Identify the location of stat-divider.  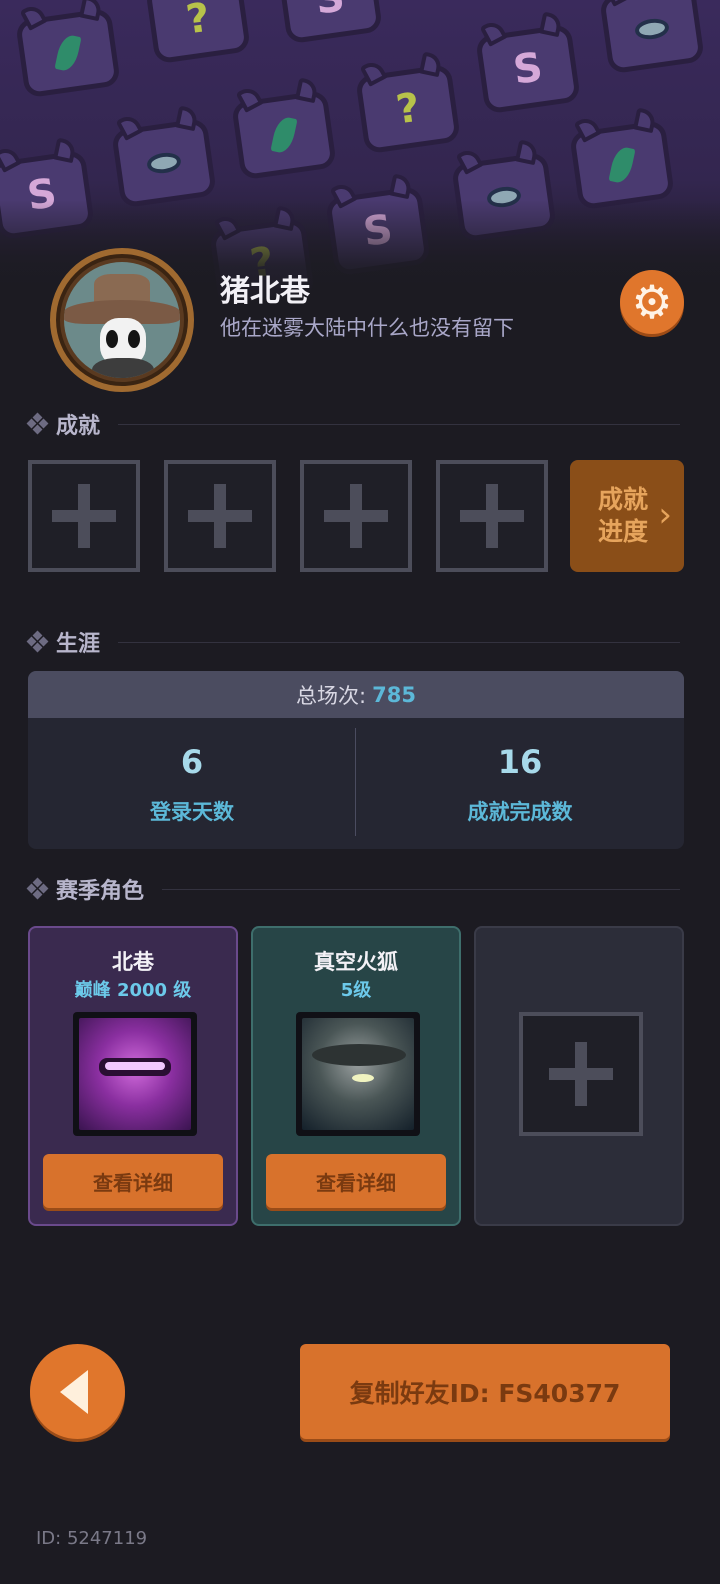
(355, 782).